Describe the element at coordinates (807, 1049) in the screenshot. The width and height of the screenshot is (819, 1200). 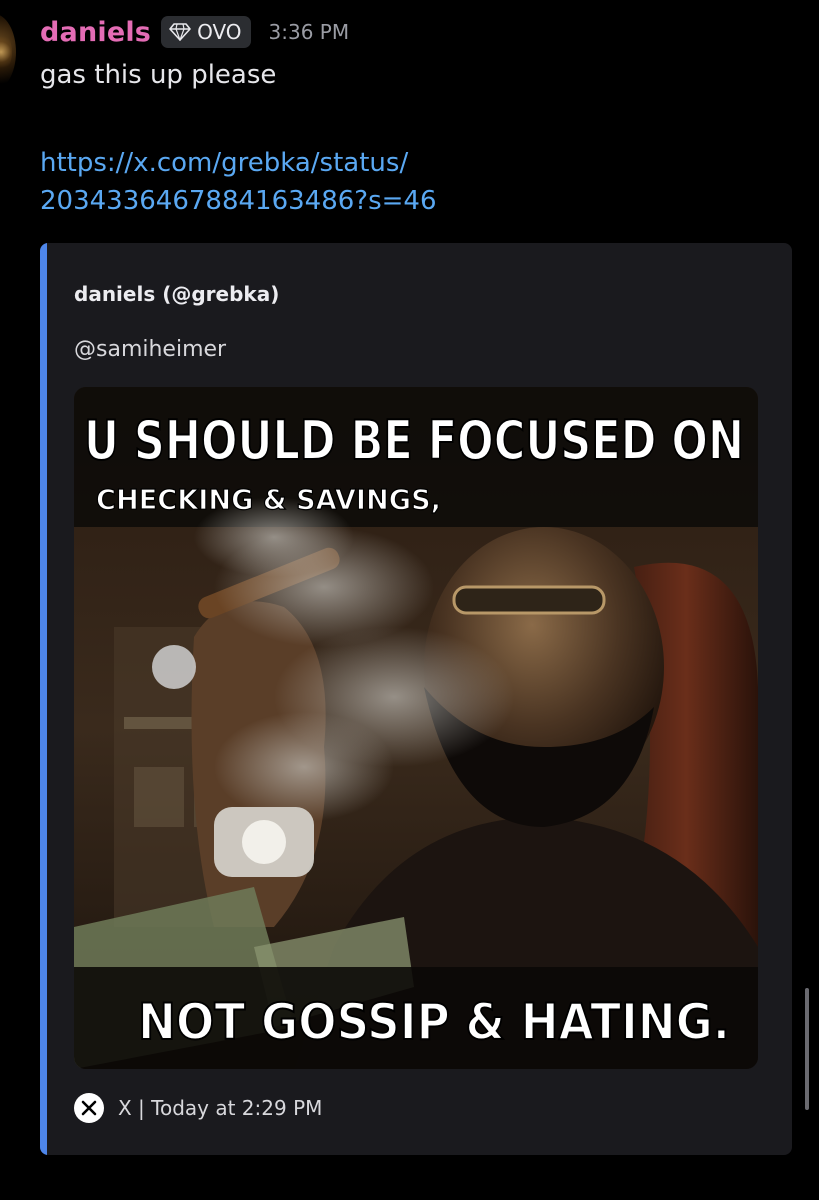
I see `scrollbar` at that location.